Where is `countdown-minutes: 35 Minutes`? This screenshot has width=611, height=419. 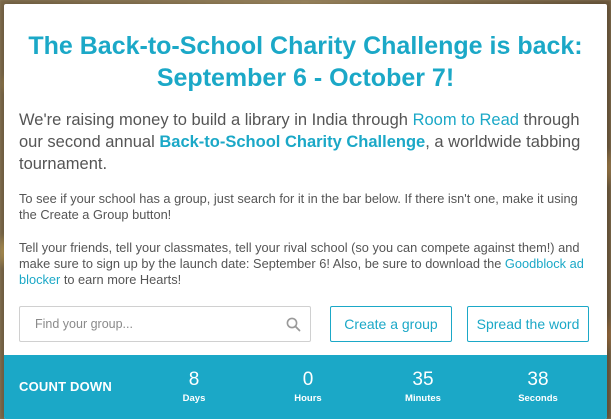 countdown-minutes: 35 Minutes is located at coordinates (423, 387).